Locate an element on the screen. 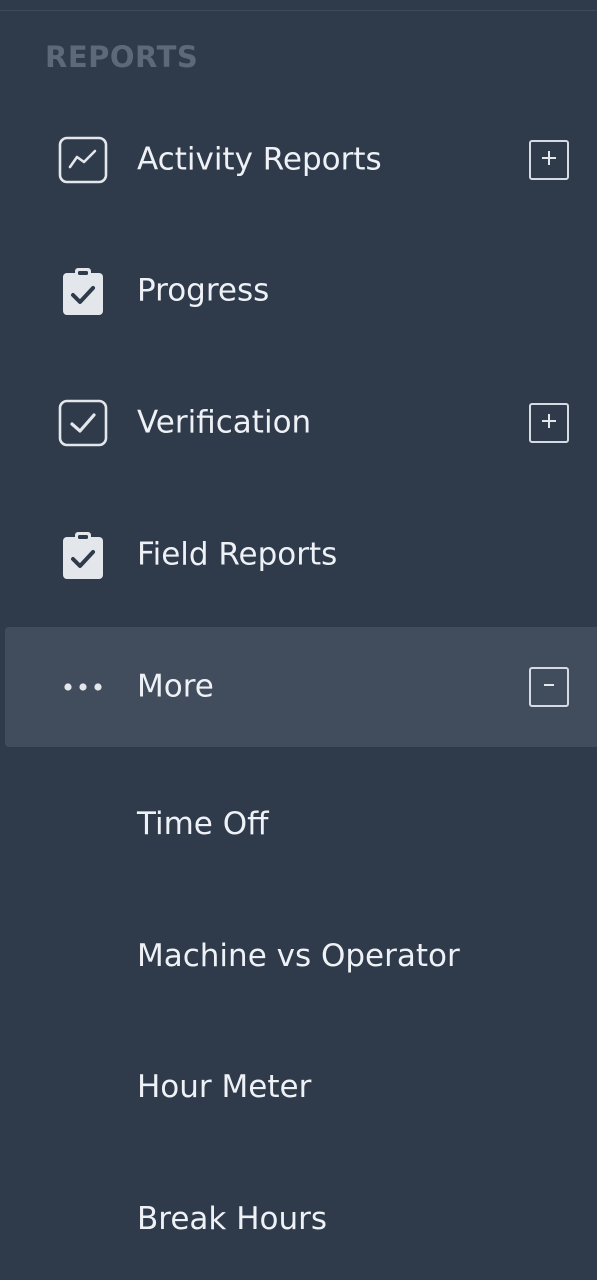  nav-item-label: Activity Reports is located at coordinates (259, 159).